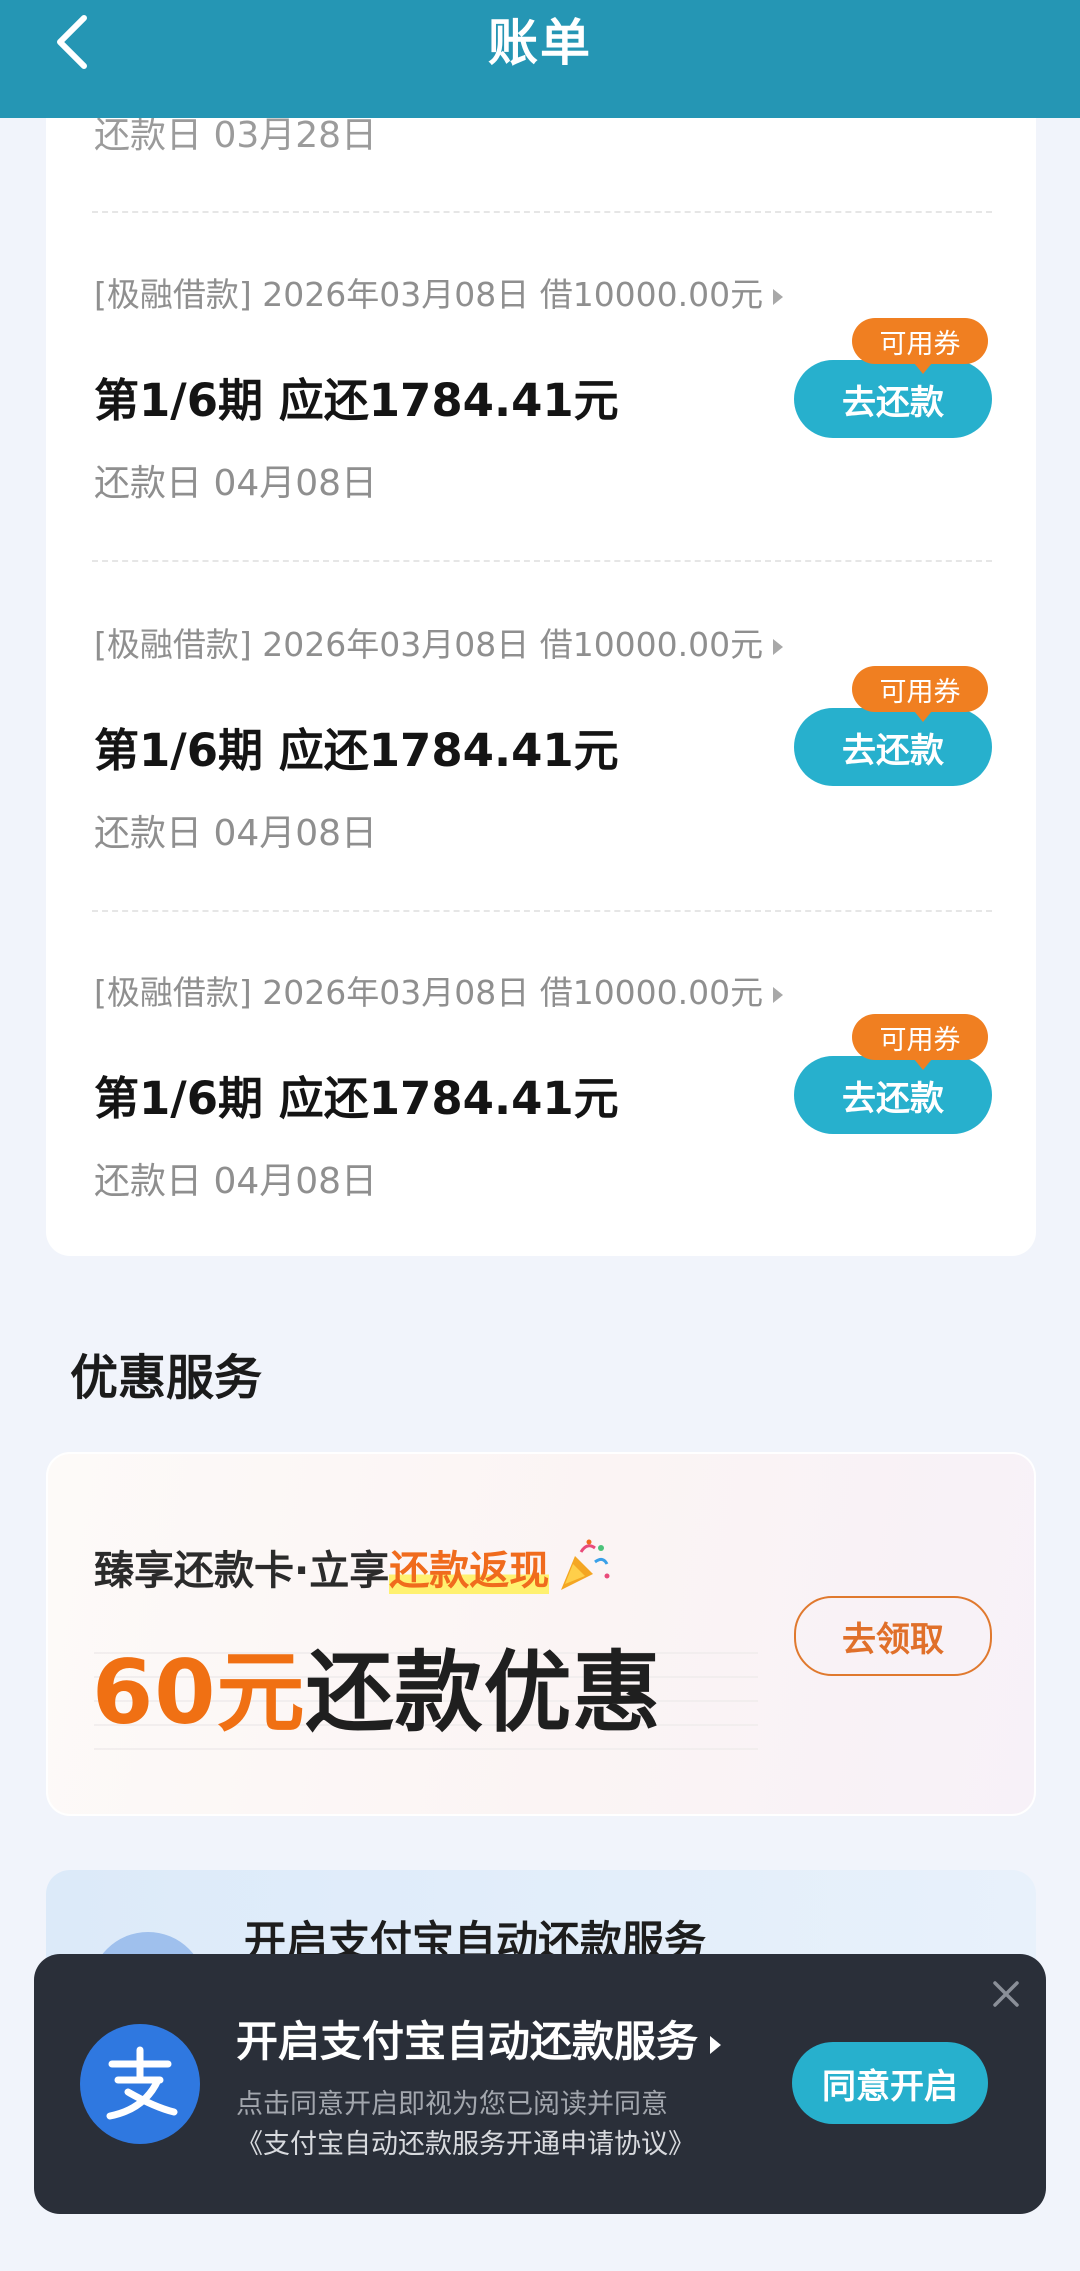  I want to click on alipay-glyph-icon, so click(142, 2083).